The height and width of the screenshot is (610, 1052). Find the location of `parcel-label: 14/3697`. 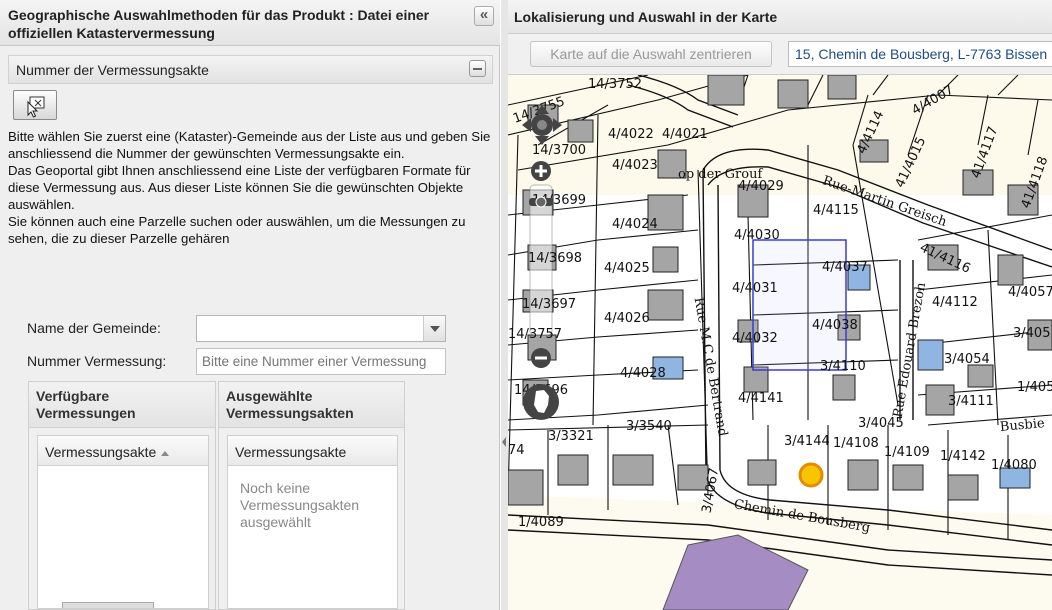

parcel-label: 14/3697 is located at coordinates (549, 304).